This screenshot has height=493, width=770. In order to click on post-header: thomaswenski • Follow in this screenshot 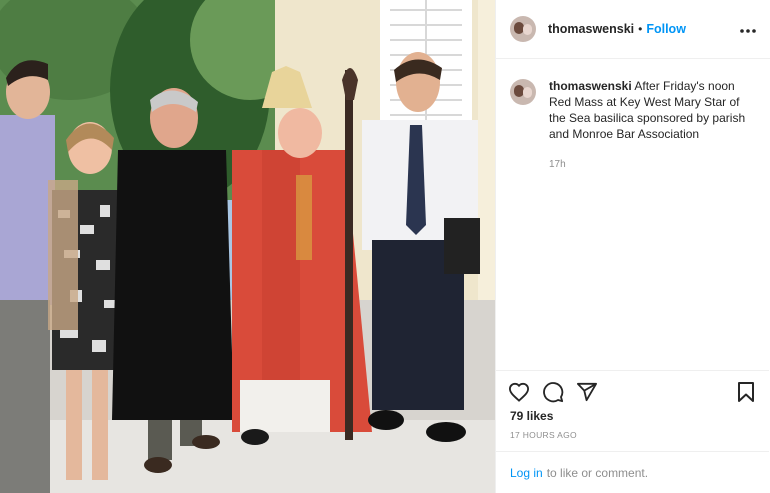, I will do `click(633, 29)`.